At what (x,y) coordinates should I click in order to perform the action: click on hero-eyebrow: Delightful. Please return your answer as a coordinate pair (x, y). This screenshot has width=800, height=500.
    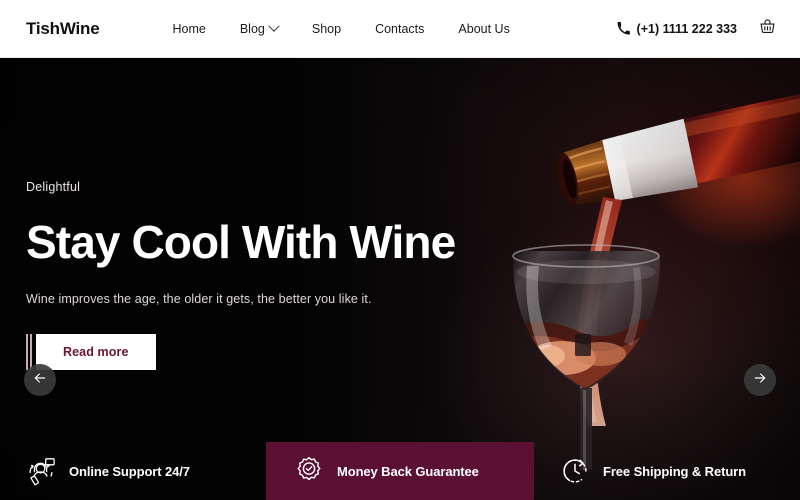
    Looking at the image, I should click on (53, 187).